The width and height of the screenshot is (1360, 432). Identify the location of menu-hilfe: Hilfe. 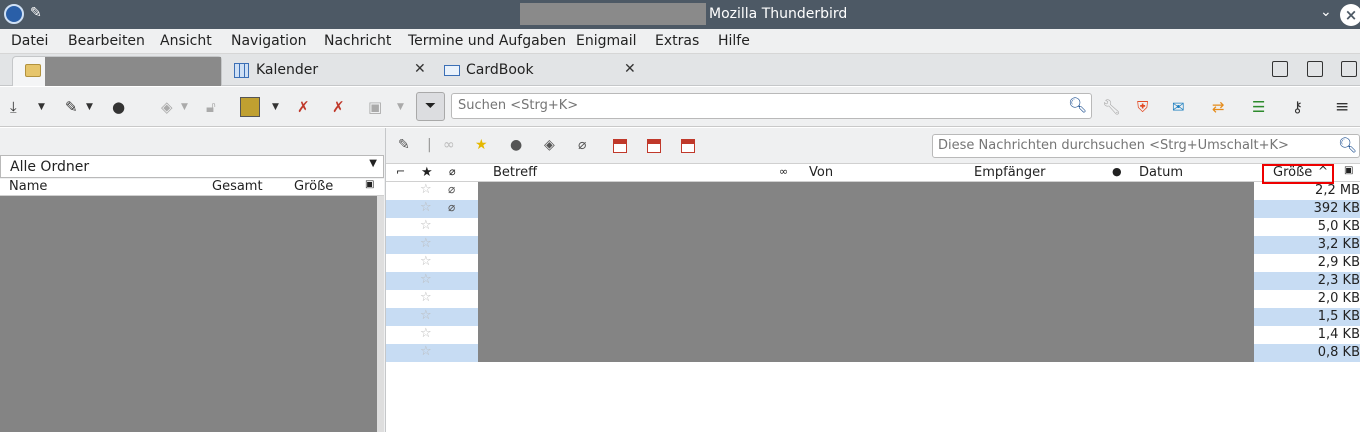
(734, 41).